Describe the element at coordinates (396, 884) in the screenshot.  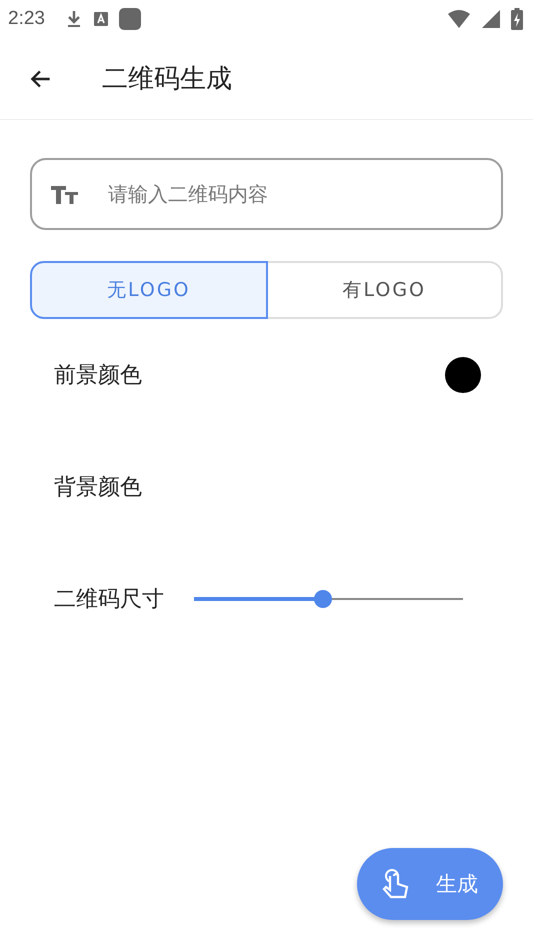
I see `touch-icon` at that location.